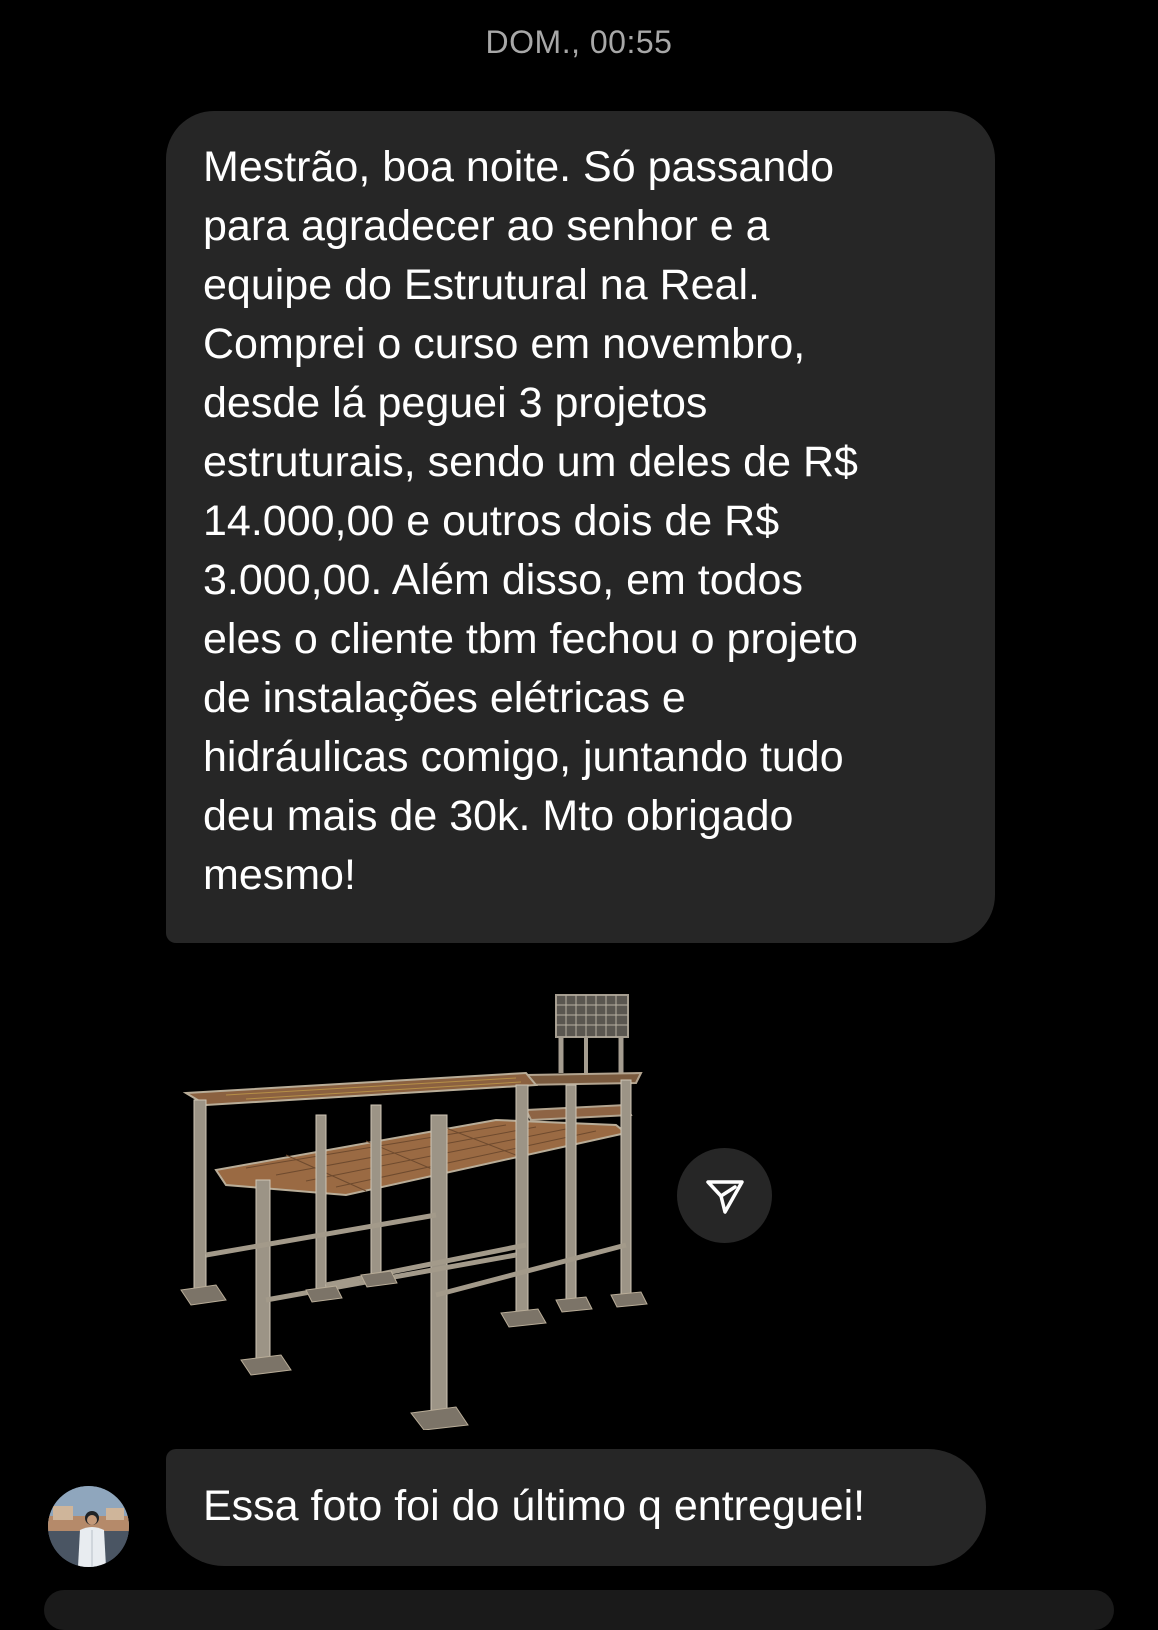 This screenshot has width=1158, height=1630. What do you see at coordinates (579, 1610) in the screenshot?
I see `message-composer` at bounding box center [579, 1610].